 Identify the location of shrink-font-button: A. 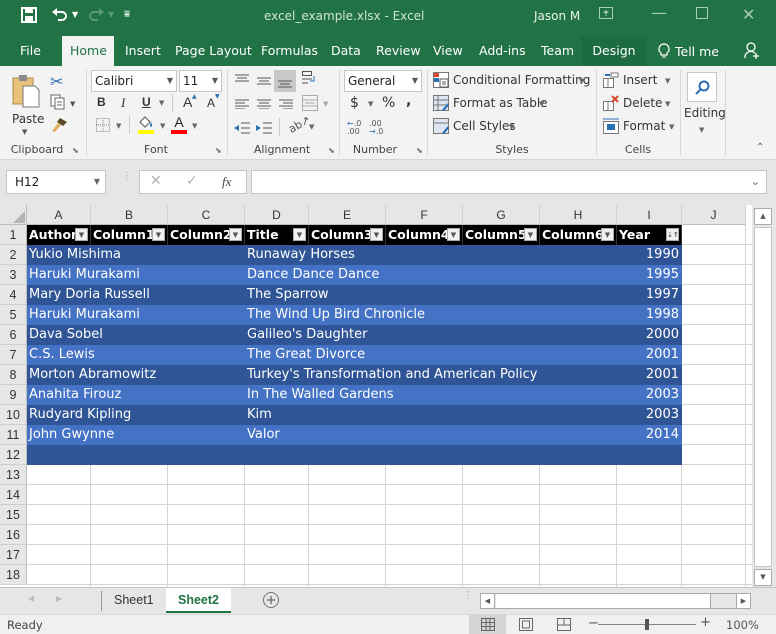
(211, 103).